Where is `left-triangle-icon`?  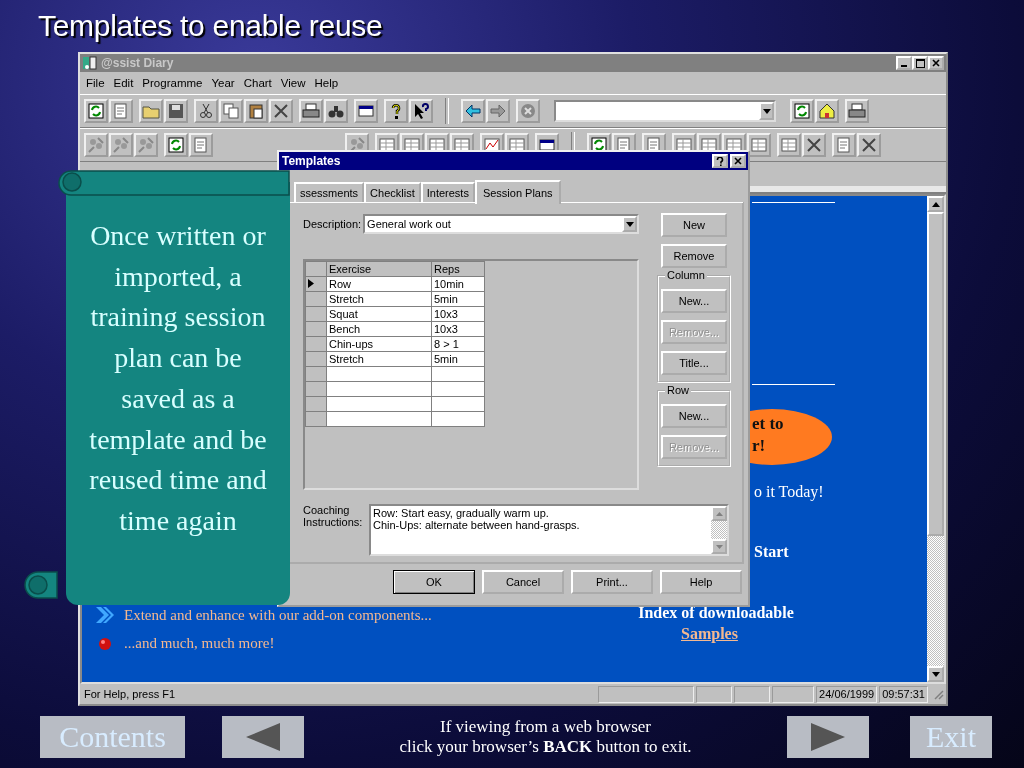 left-triangle-icon is located at coordinates (263, 737).